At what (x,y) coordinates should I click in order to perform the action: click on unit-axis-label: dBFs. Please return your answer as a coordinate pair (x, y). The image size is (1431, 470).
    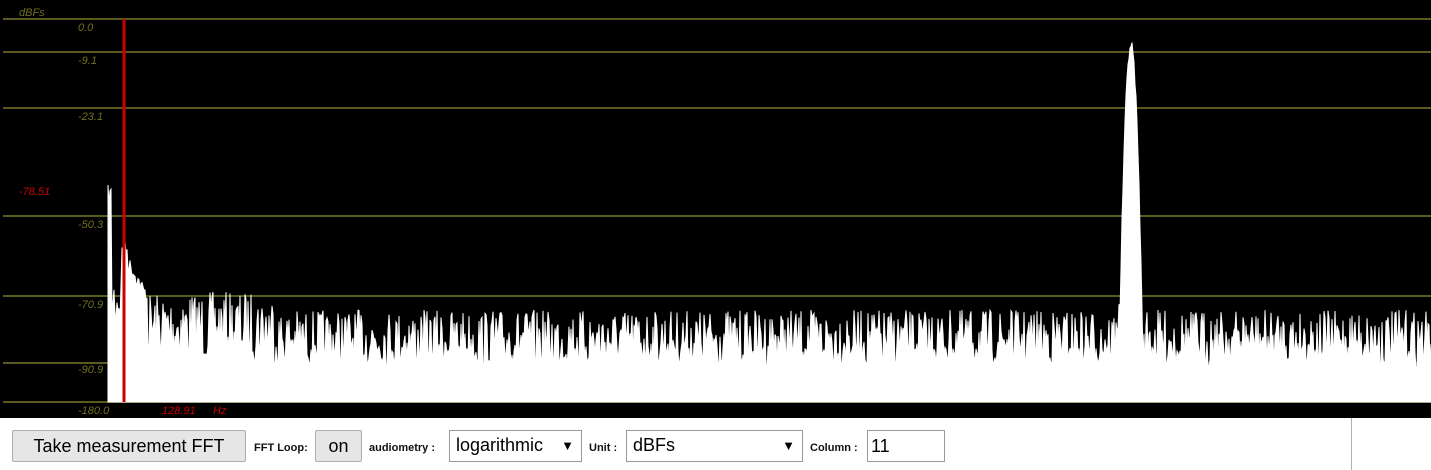
    Looking at the image, I should click on (32, 13).